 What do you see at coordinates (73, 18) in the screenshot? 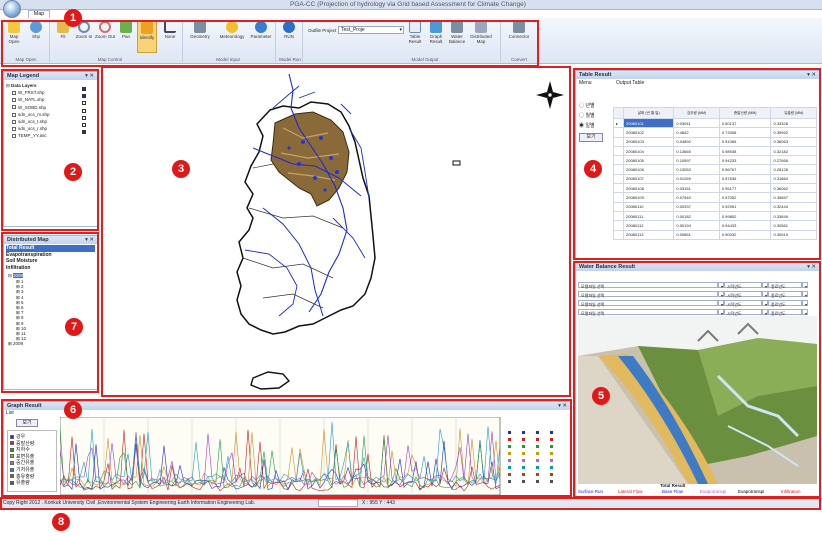
I see `badge-1: 1` at bounding box center [73, 18].